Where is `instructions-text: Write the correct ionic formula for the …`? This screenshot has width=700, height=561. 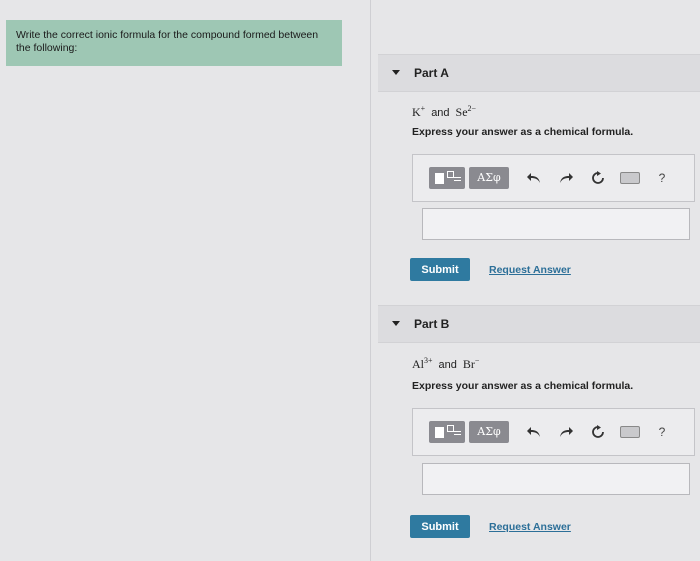 instructions-text: Write the correct ionic formula for the … is located at coordinates (167, 41).